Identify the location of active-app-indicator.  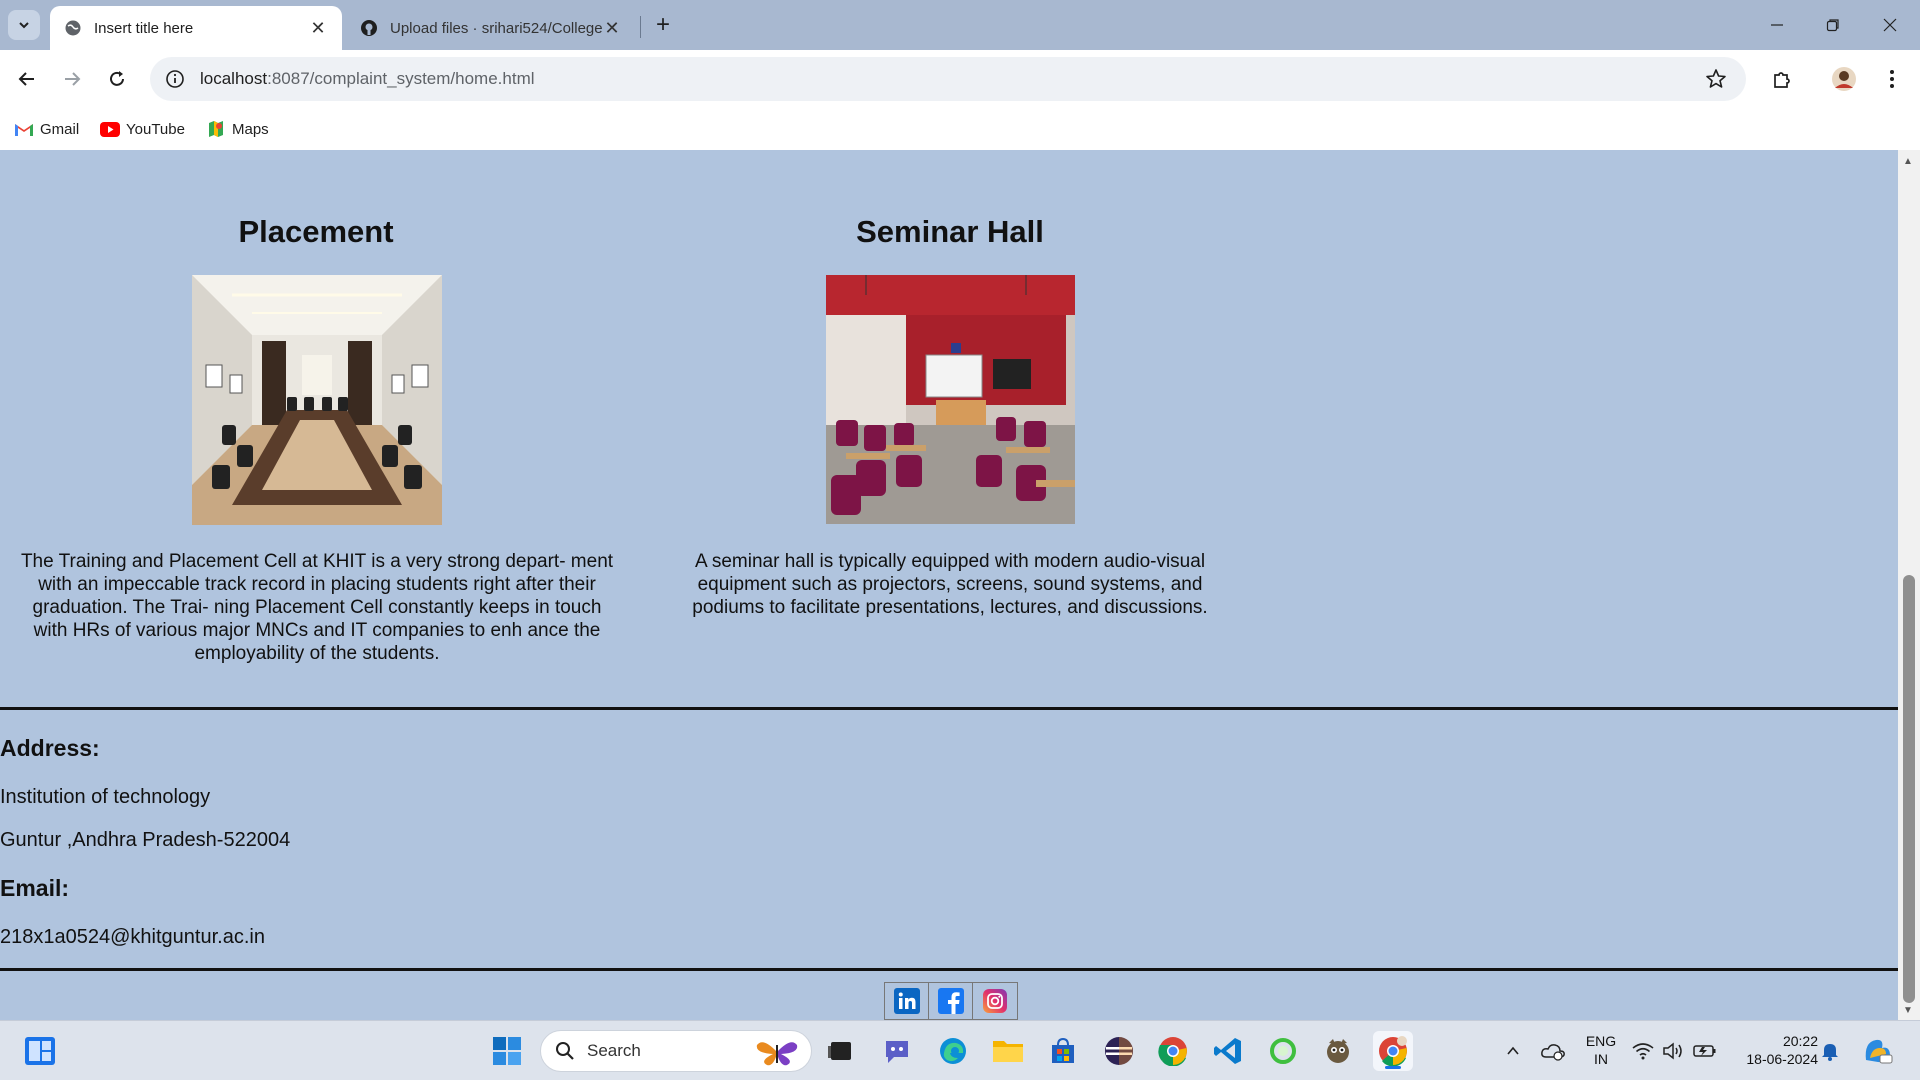
(1393, 1067).